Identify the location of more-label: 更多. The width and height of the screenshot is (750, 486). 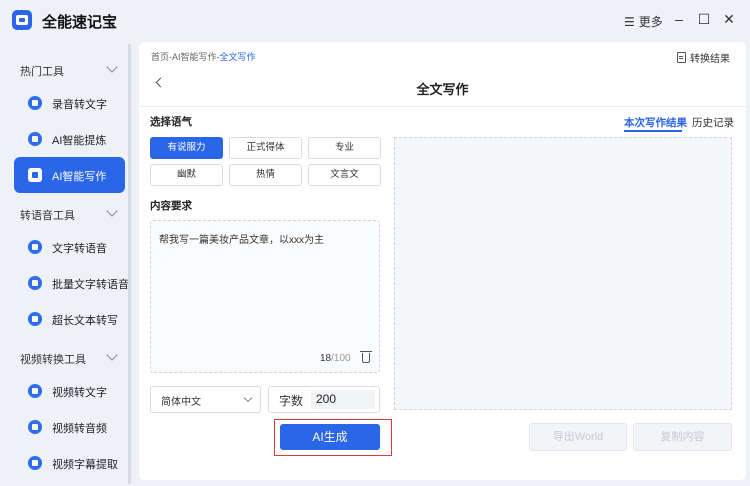
(650, 22).